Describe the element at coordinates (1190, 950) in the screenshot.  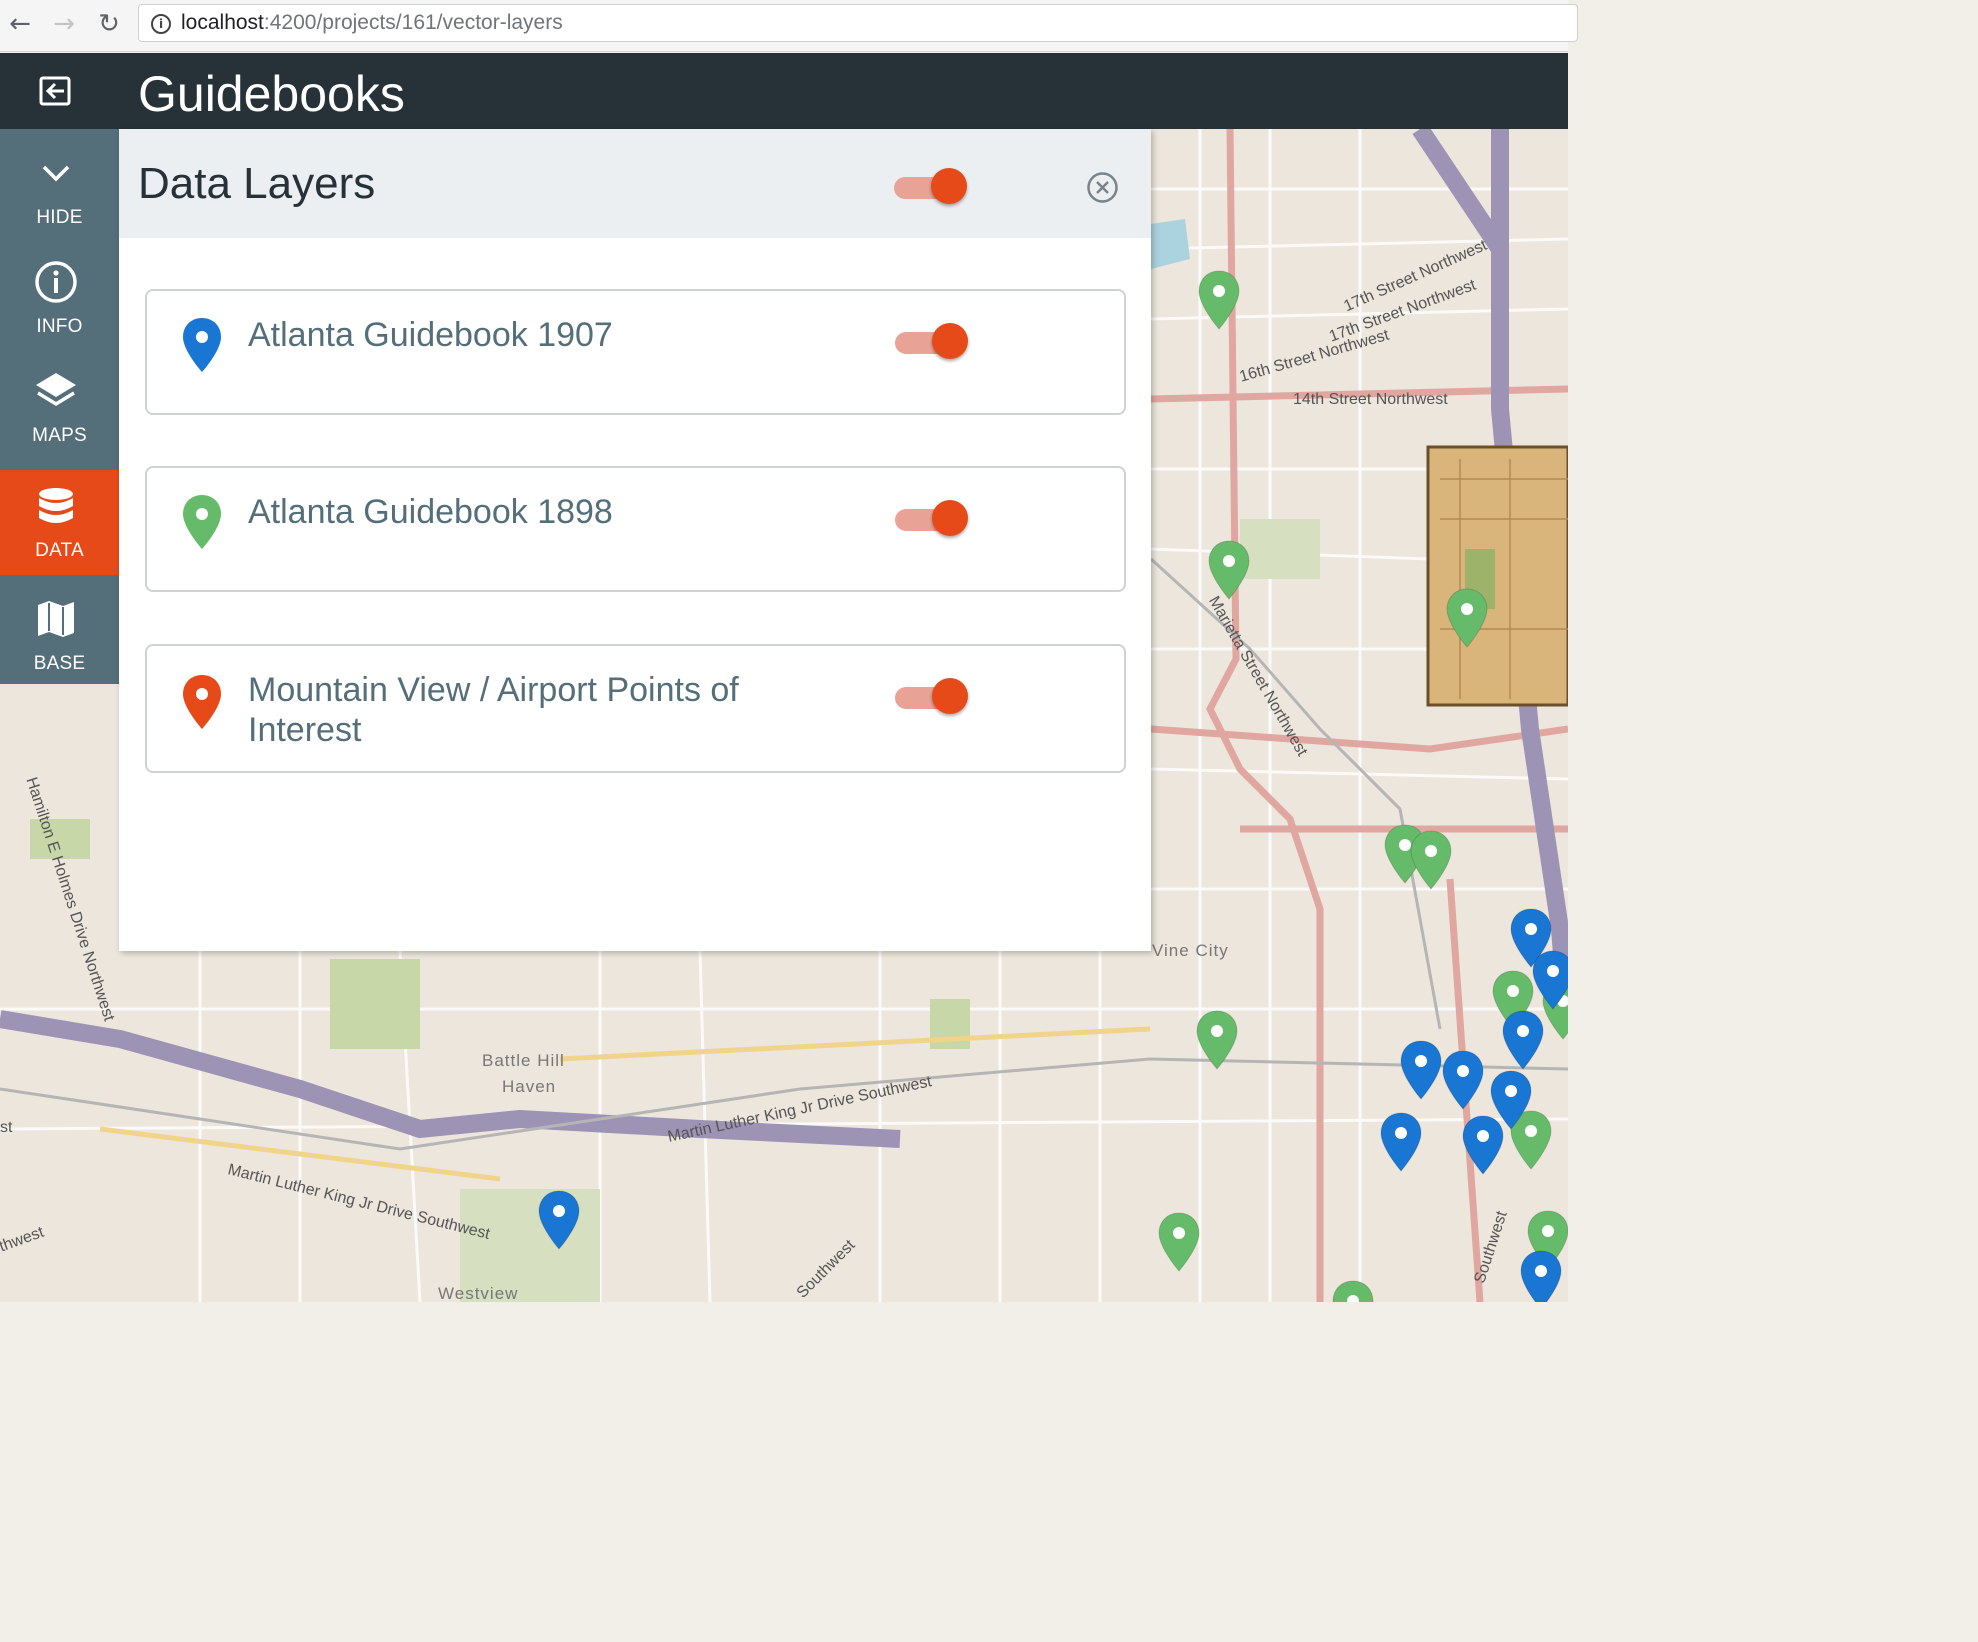
I see `place-label: Vine City` at that location.